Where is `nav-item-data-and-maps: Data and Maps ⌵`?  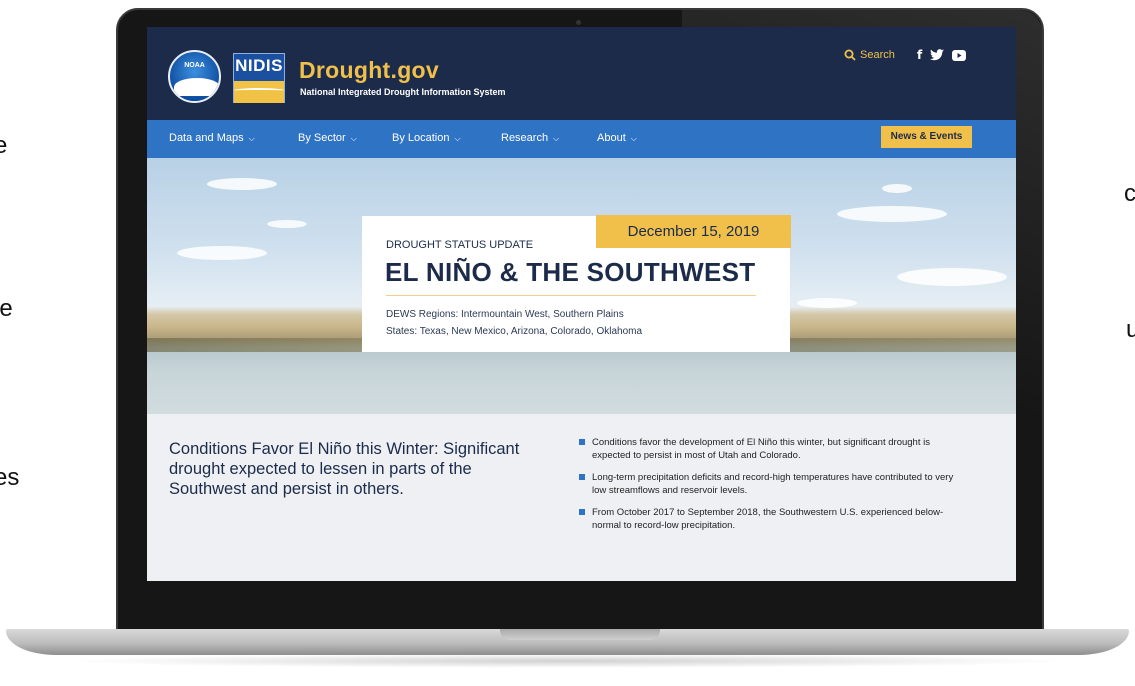
nav-item-data-and-maps: Data and Maps ⌵ is located at coordinates (212, 138).